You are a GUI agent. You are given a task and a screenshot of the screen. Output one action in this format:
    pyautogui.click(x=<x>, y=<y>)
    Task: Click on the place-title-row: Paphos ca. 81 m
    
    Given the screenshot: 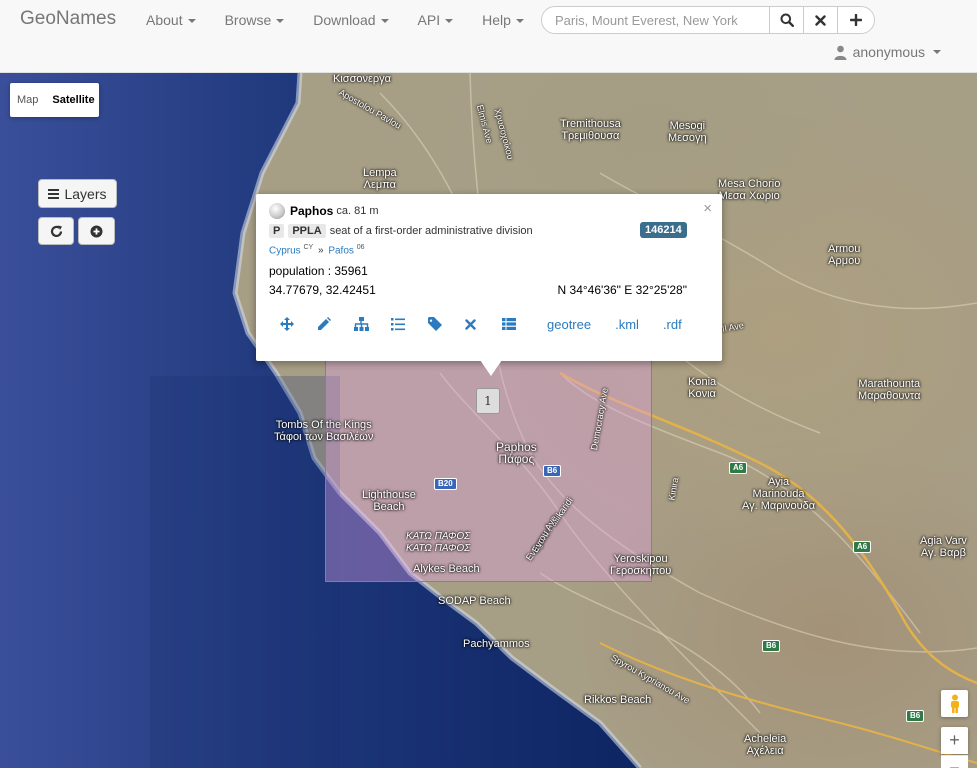 What is the action you would take?
    pyautogui.click(x=324, y=211)
    